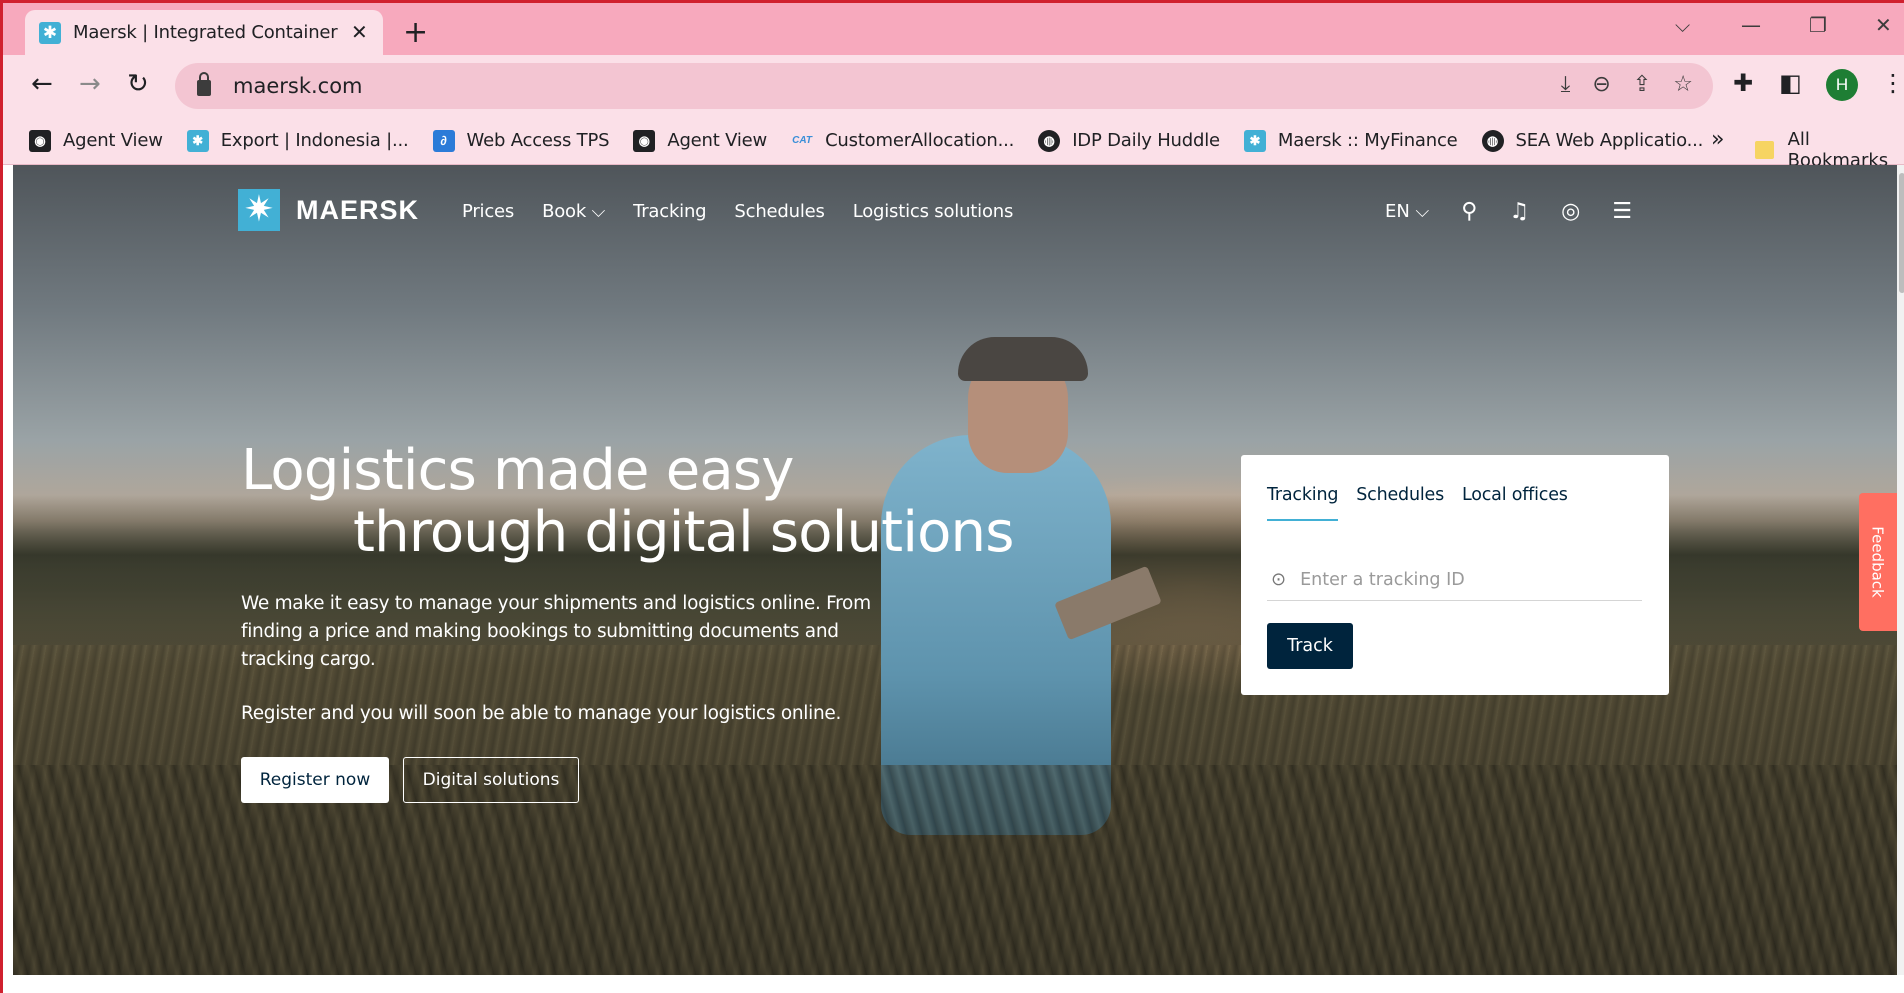 This screenshot has width=1904, height=993. What do you see at coordinates (1469, 211) in the screenshot?
I see `search-icon: ⚲` at bounding box center [1469, 211].